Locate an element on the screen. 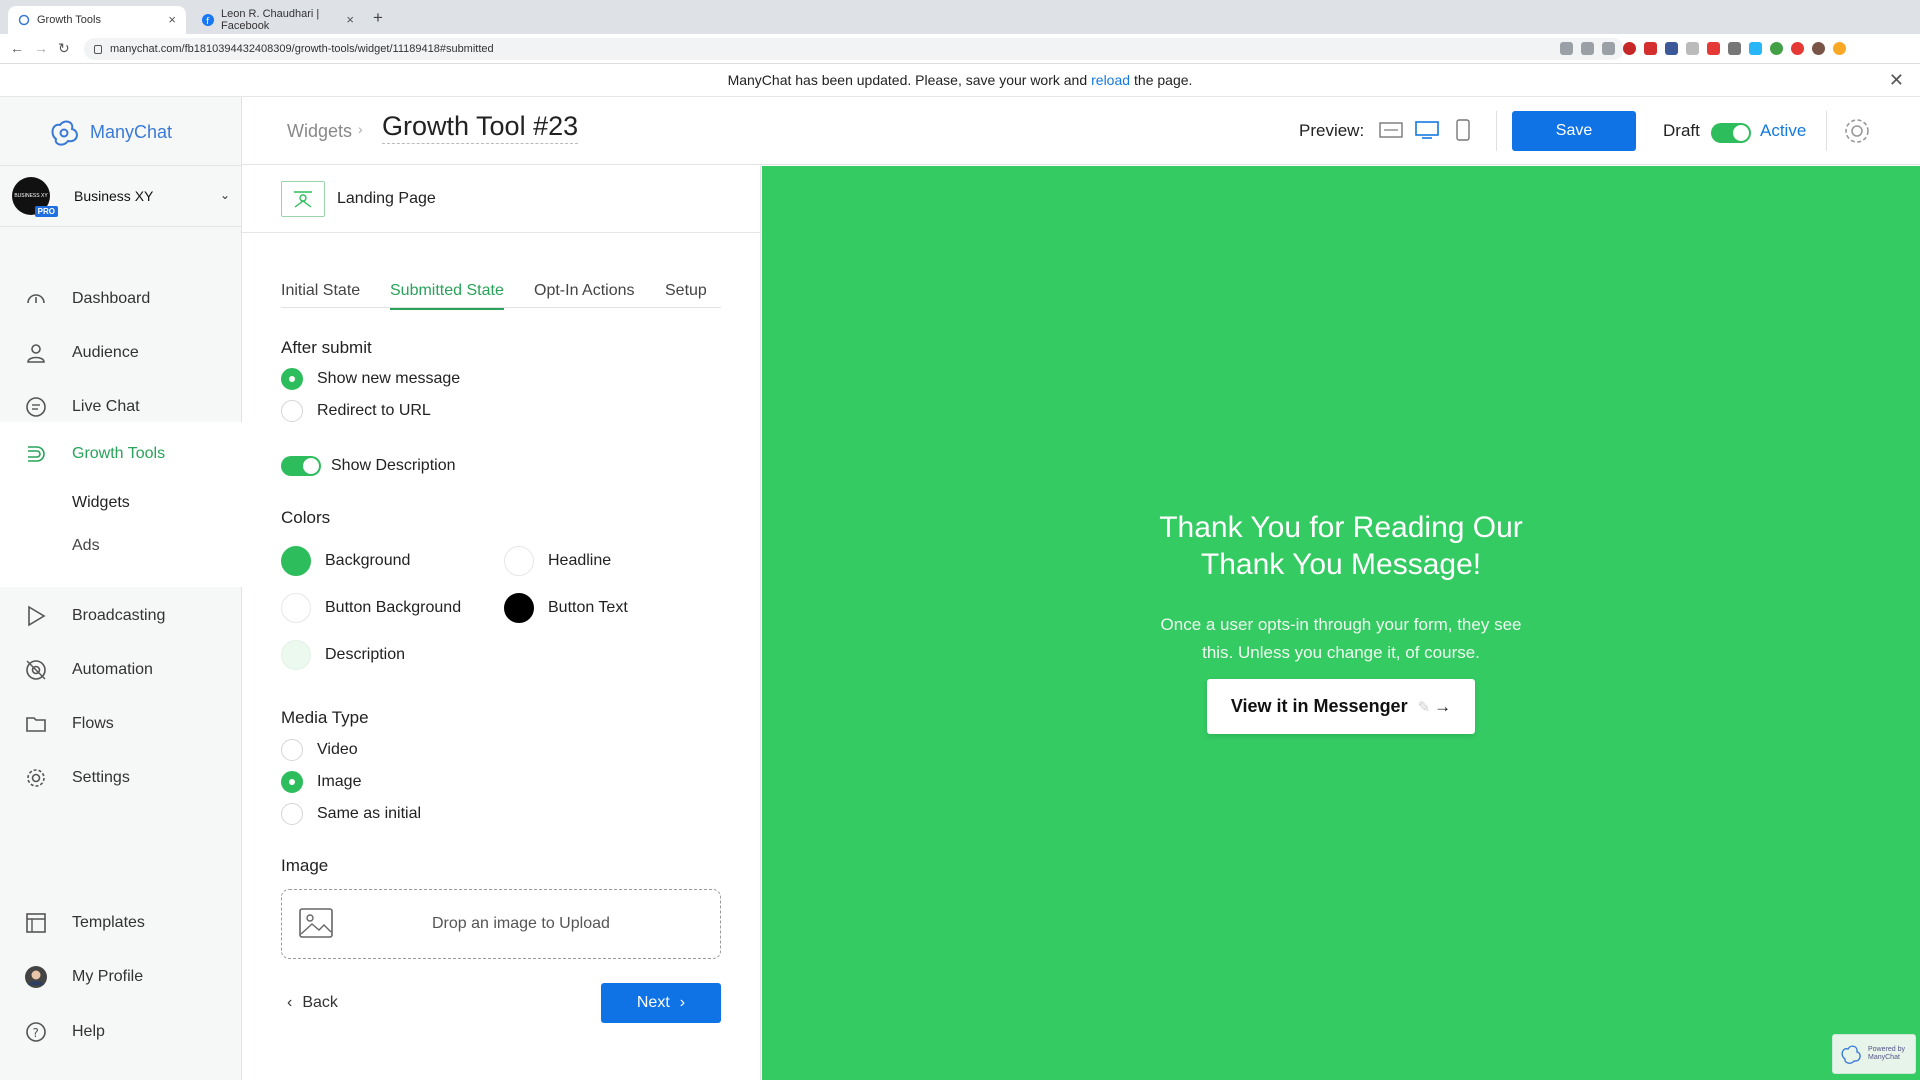 This screenshot has height=1080, width=1920. sidebar-item-help: ? Help is located at coordinates (121, 1032).